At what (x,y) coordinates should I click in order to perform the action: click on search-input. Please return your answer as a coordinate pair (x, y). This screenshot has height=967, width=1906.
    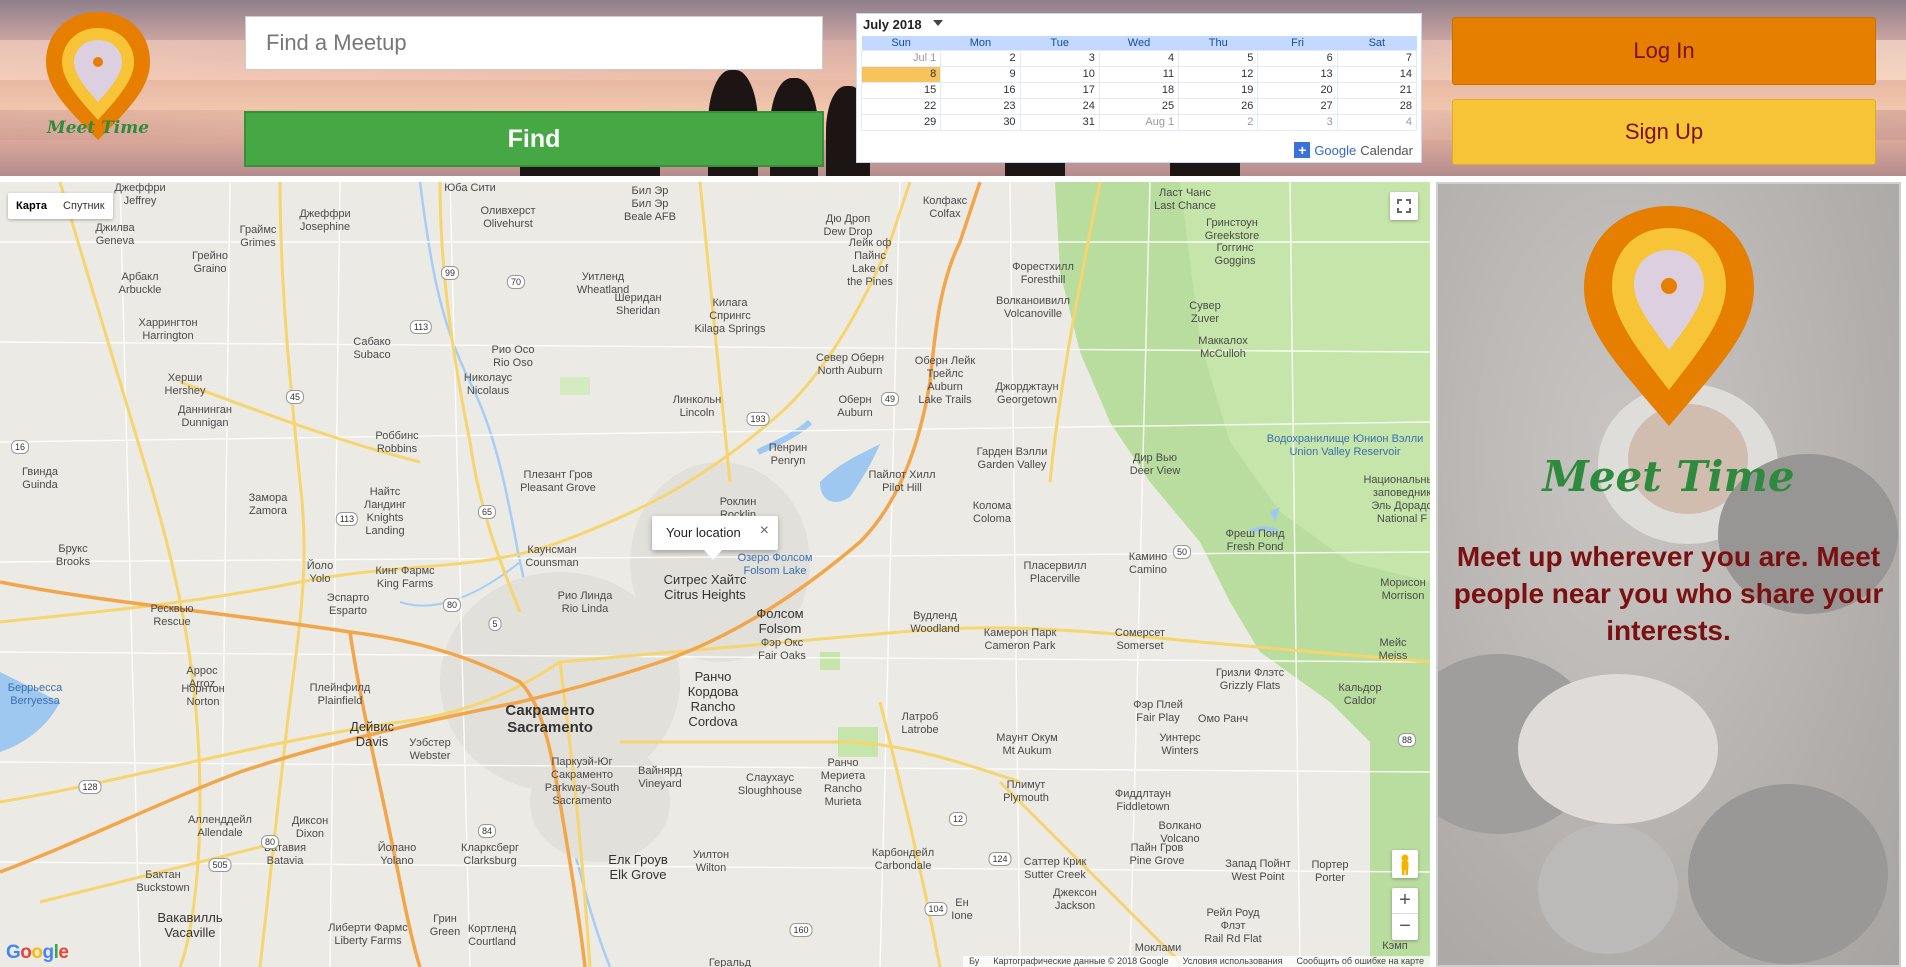
    Looking at the image, I should click on (534, 43).